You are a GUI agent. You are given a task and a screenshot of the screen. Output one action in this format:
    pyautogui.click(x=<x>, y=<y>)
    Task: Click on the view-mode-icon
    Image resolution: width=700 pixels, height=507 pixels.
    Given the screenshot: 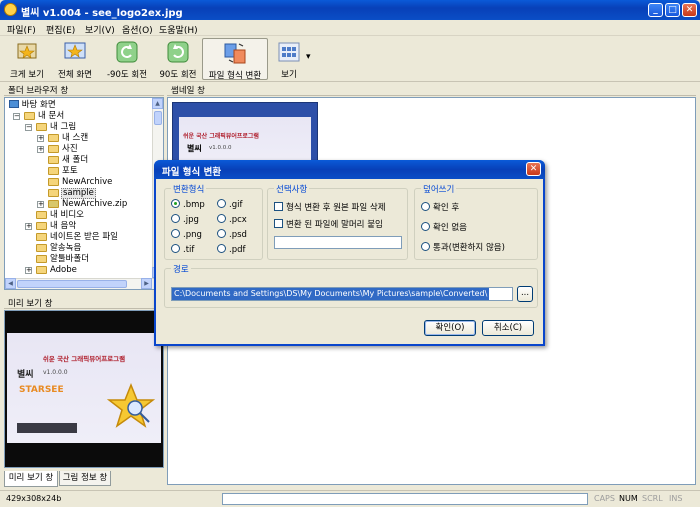 What is the action you would take?
    pyautogui.click(x=289, y=52)
    